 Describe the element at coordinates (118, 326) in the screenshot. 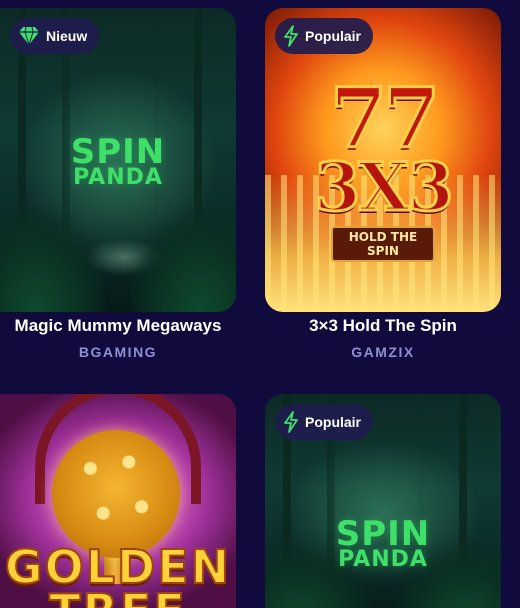

I see `game-title: Magic Mummy Megaways` at that location.